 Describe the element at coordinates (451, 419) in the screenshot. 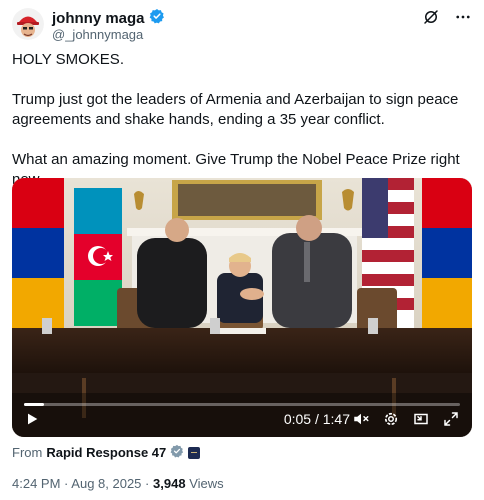

I see `fullscreen-icon` at that location.